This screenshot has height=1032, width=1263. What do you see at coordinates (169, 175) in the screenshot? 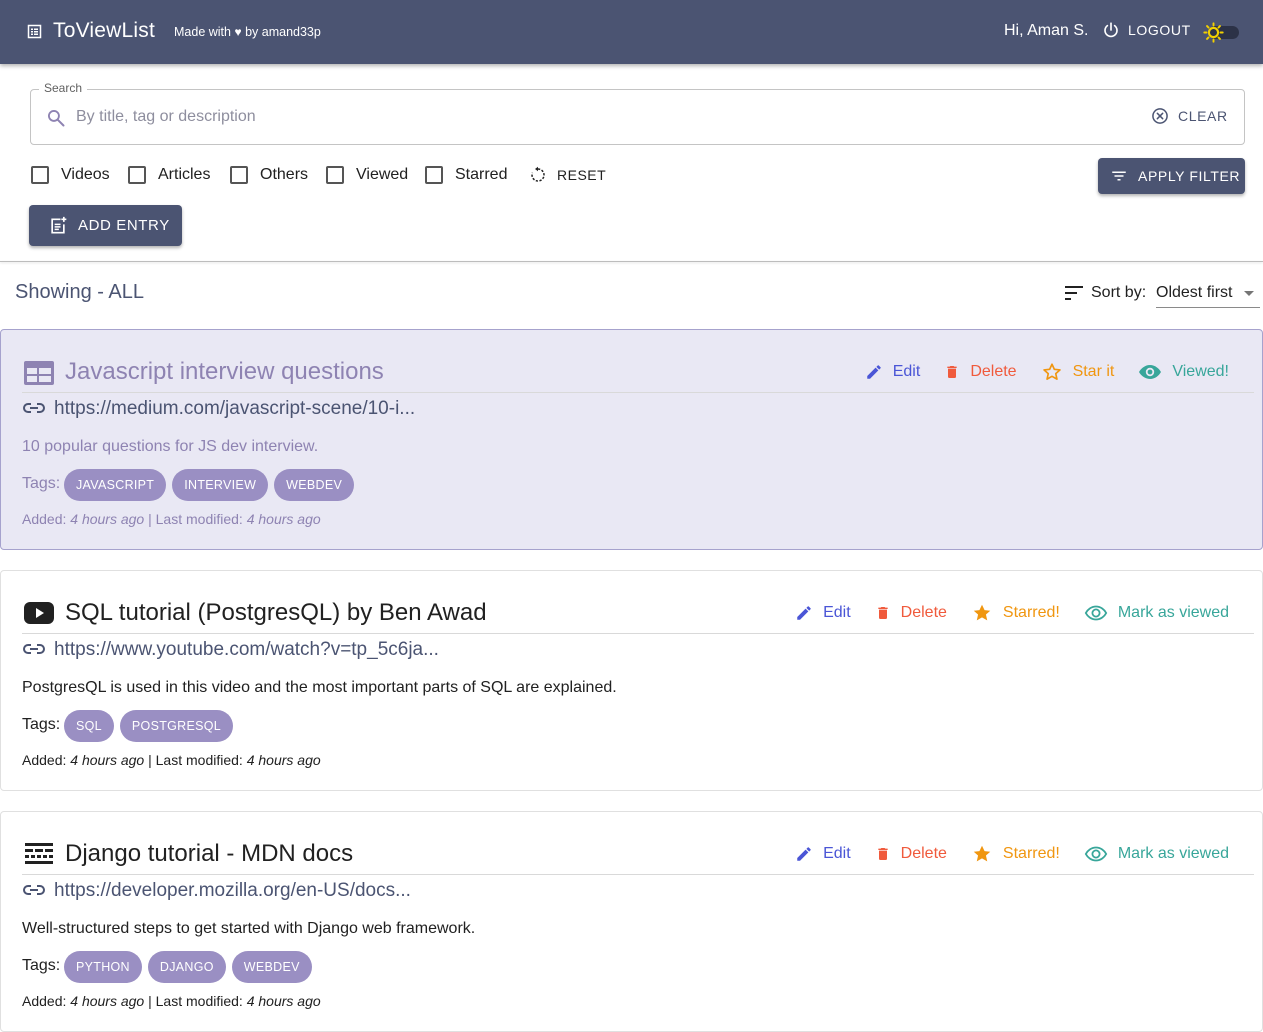
I see `filter-articles: Articles` at bounding box center [169, 175].